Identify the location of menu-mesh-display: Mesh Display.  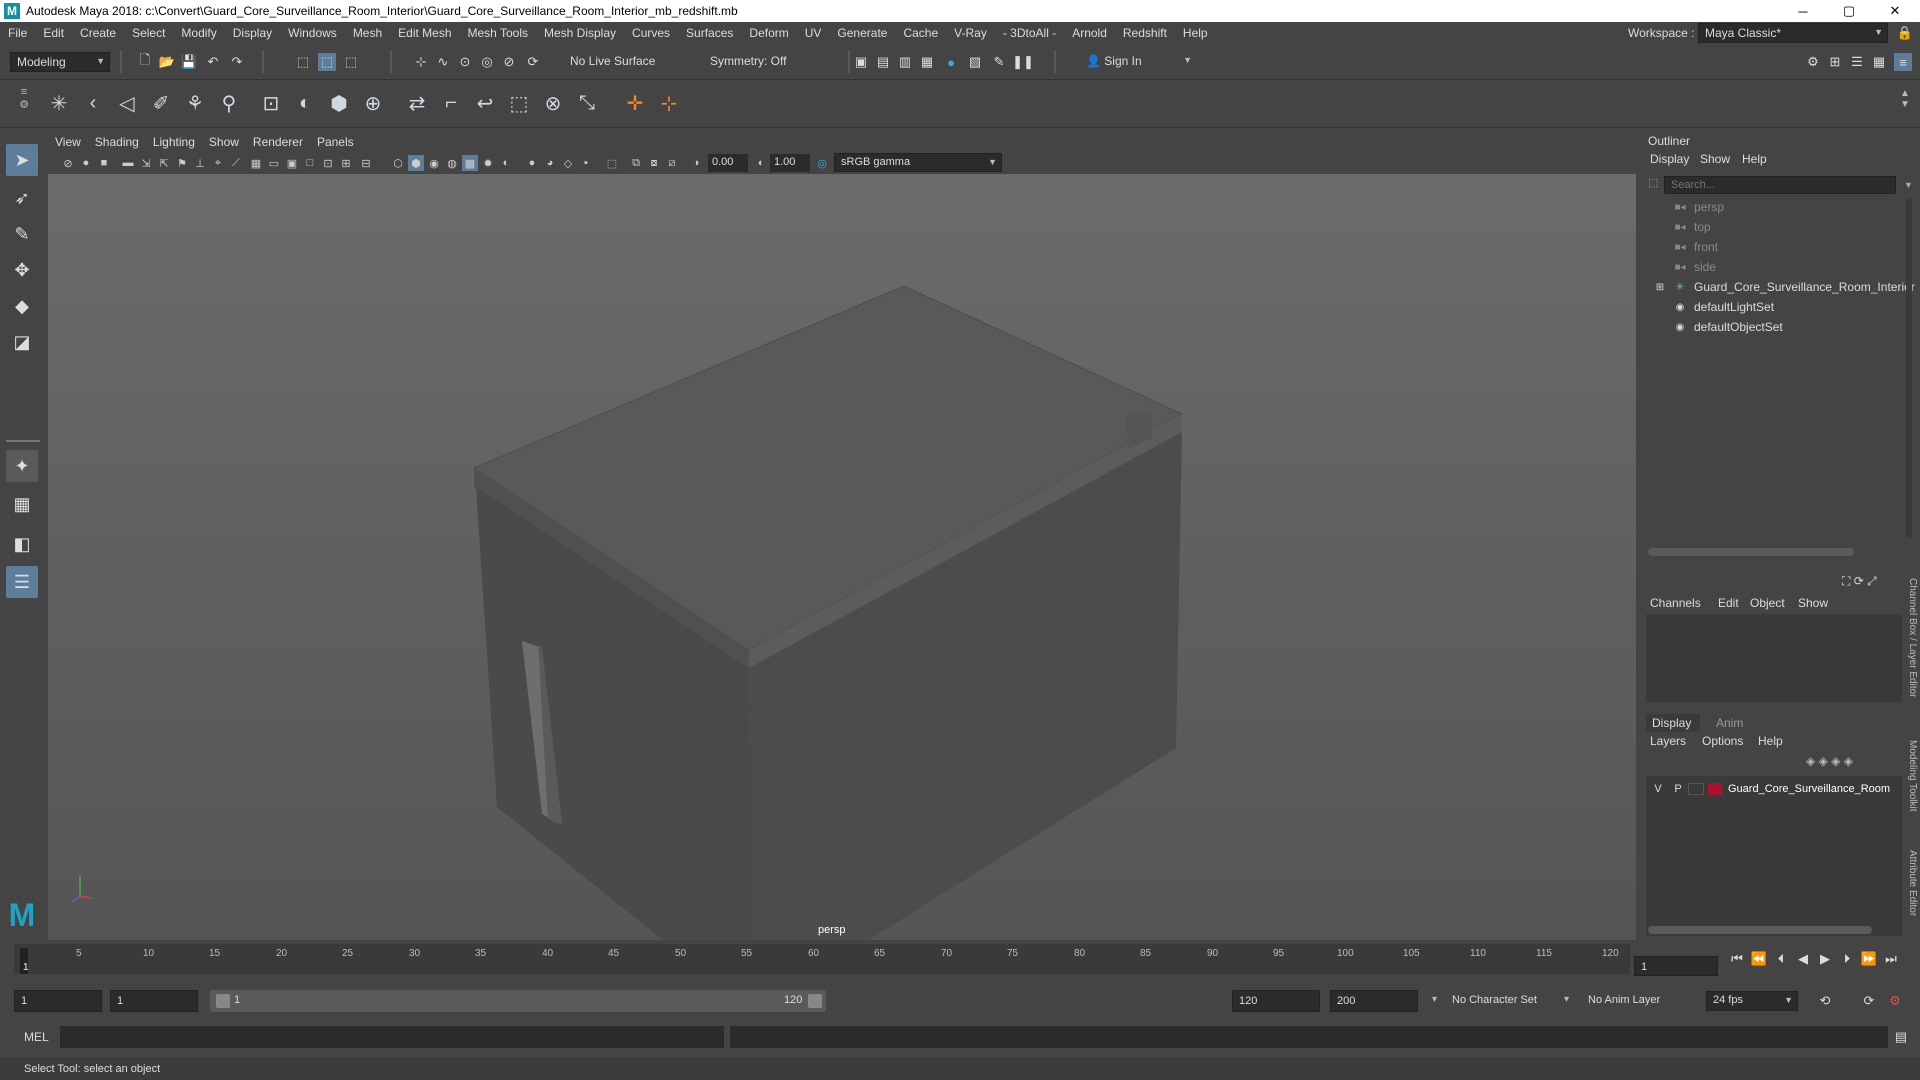
(580, 33).